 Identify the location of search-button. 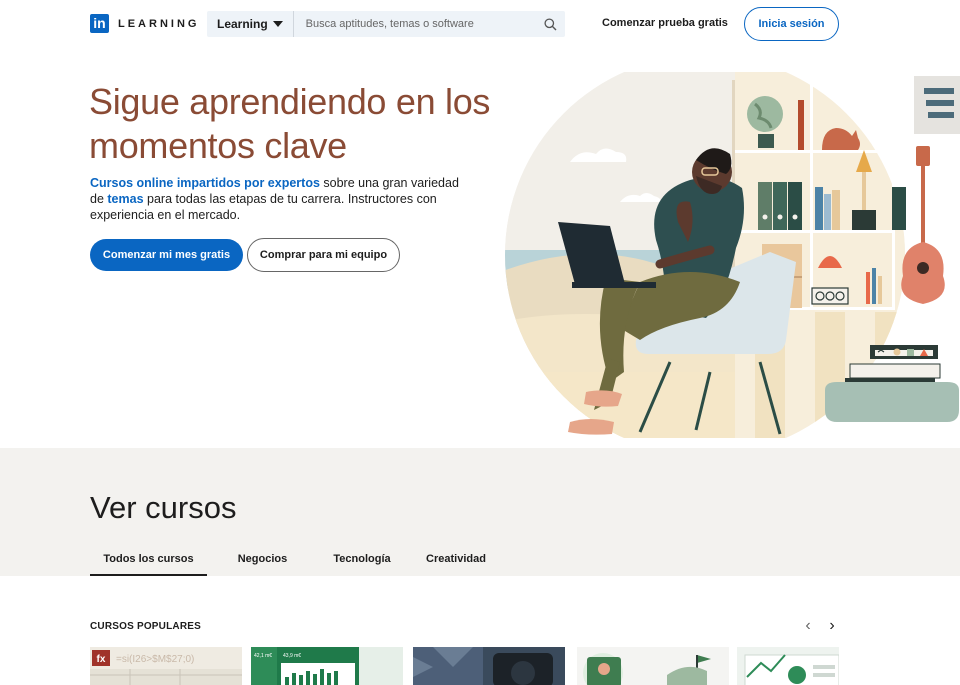
(550, 24).